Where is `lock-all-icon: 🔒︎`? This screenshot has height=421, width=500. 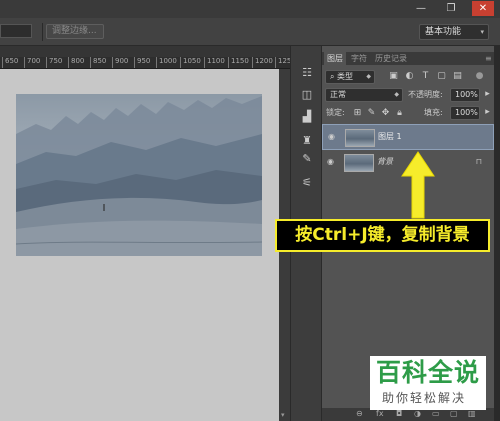
lock-all-icon: 🔒︎ is located at coordinates (399, 113).